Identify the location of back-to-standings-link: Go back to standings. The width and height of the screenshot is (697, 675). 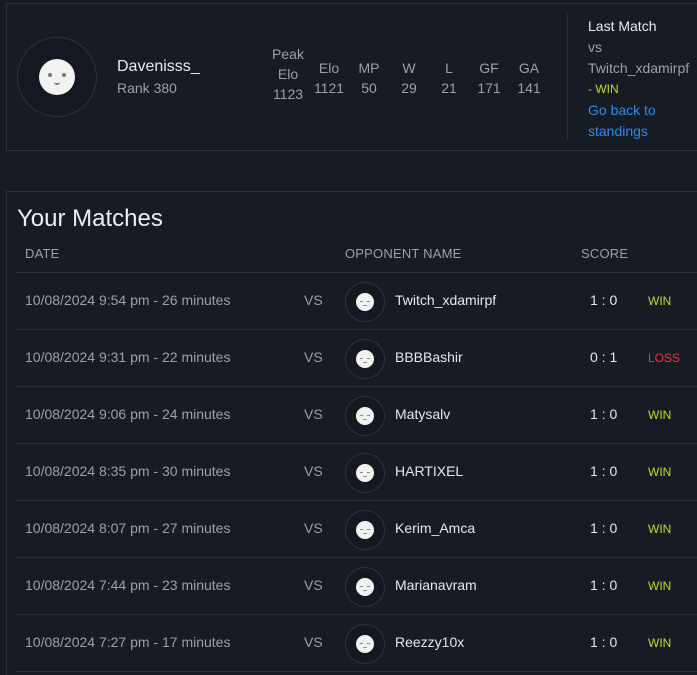
(638, 121).